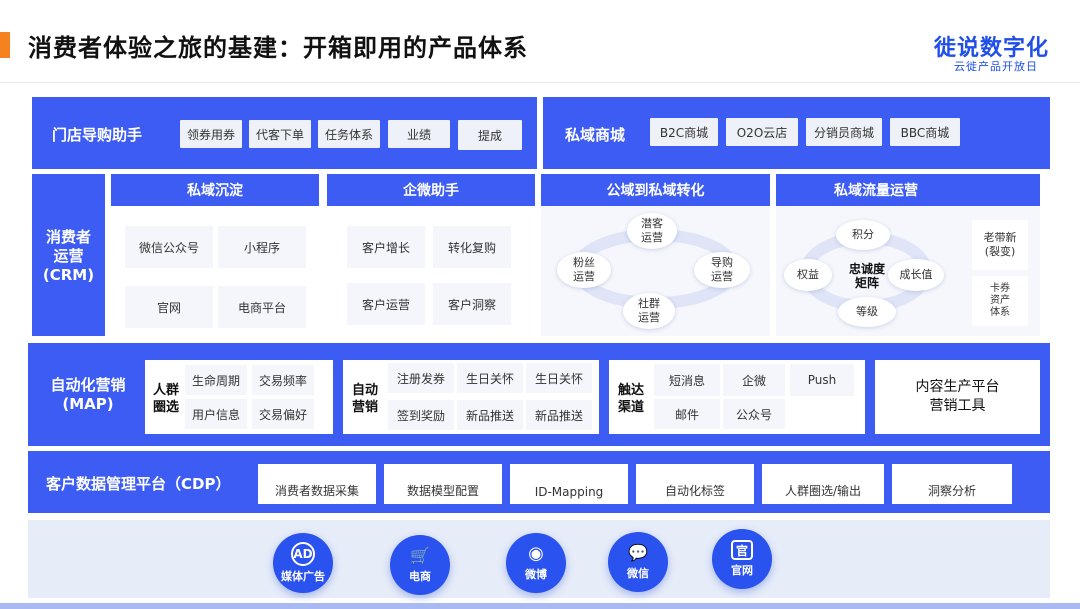  What do you see at coordinates (652, 231) in the screenshot?
I see `conversion-bubble-top: 潜客 运营` at bounding box center [652, 231].